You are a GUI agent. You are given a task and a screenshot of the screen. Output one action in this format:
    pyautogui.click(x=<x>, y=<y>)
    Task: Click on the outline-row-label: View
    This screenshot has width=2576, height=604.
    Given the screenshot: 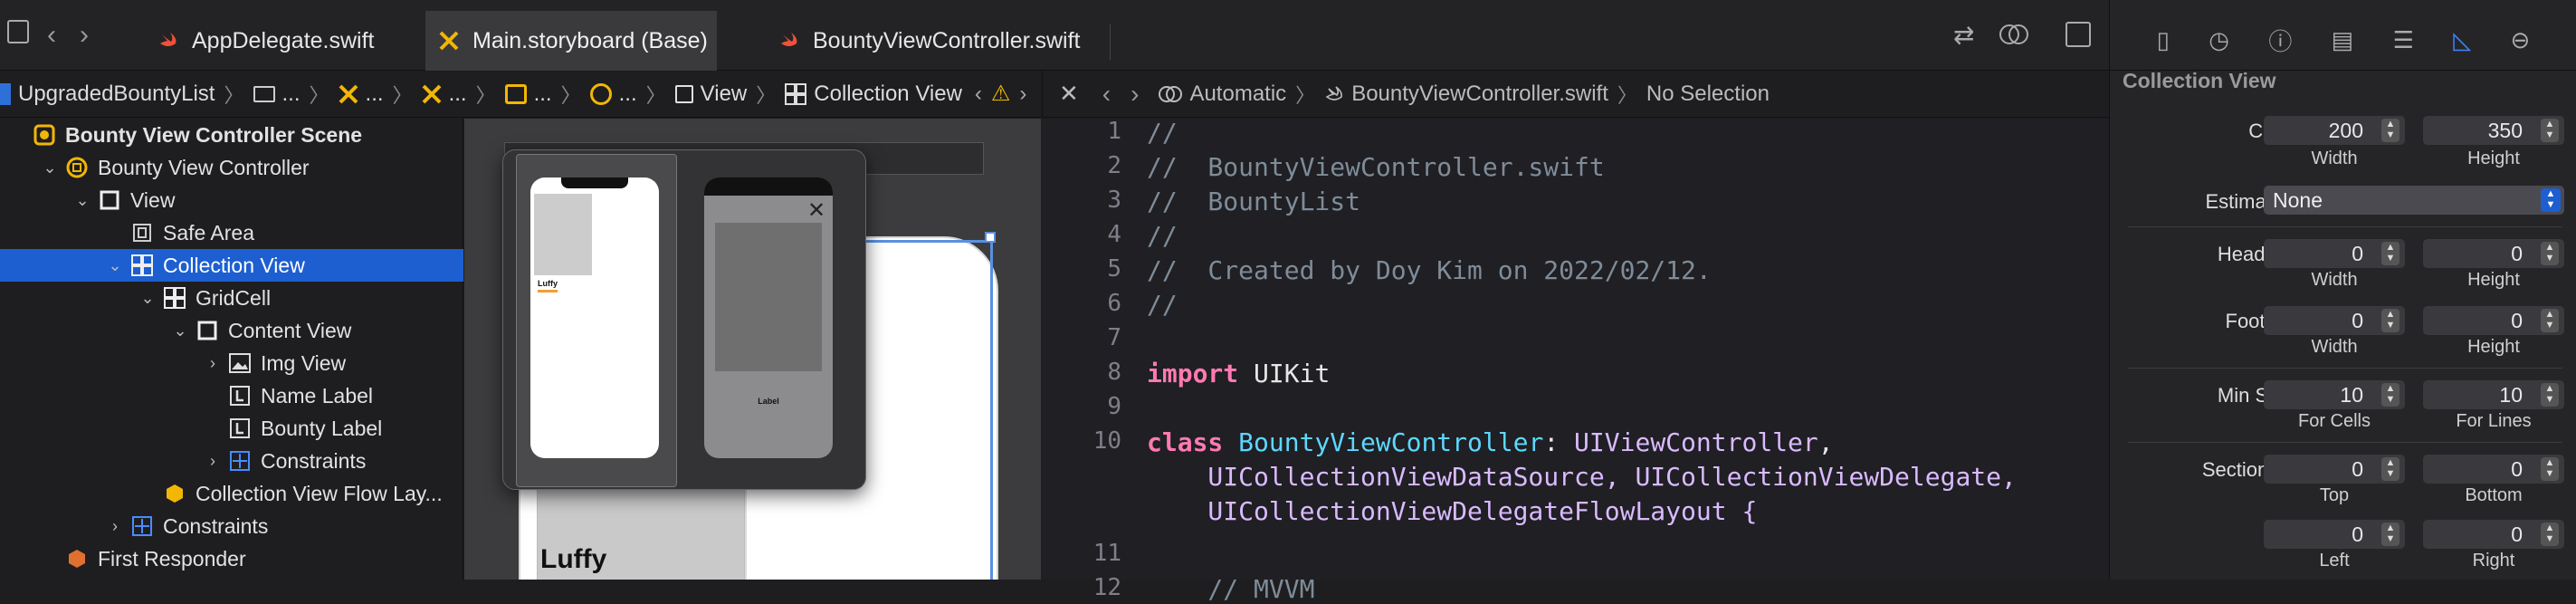 What is the action you would take?
    pyautogui.click(x=153, y=199)
    